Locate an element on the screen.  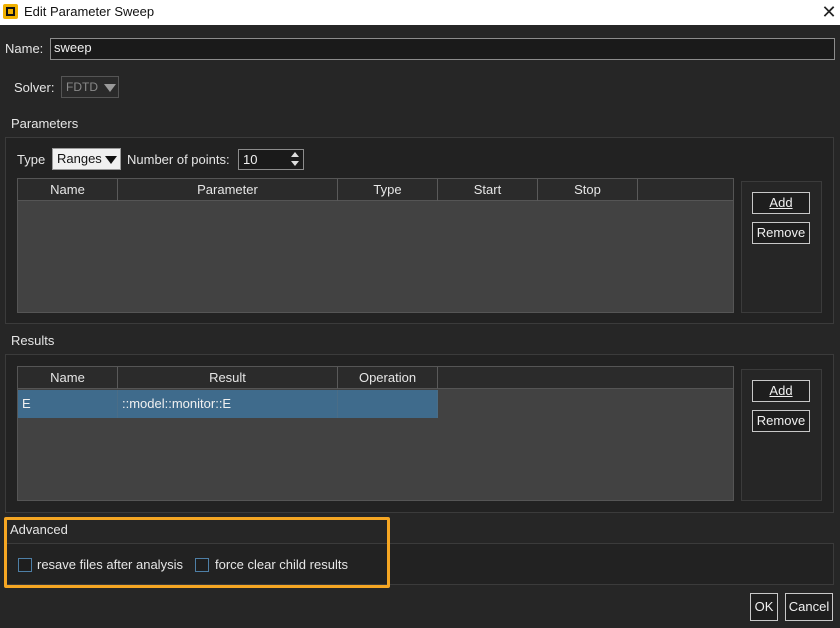
table-row: E ::model::monitor::E is located at coordinates (228, 404).